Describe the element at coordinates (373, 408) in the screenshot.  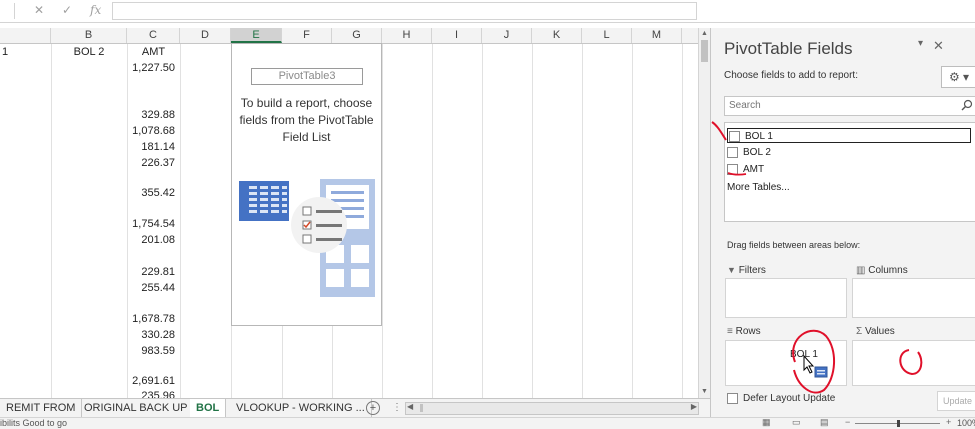
I see `add-sheet-icon: +` at that location.